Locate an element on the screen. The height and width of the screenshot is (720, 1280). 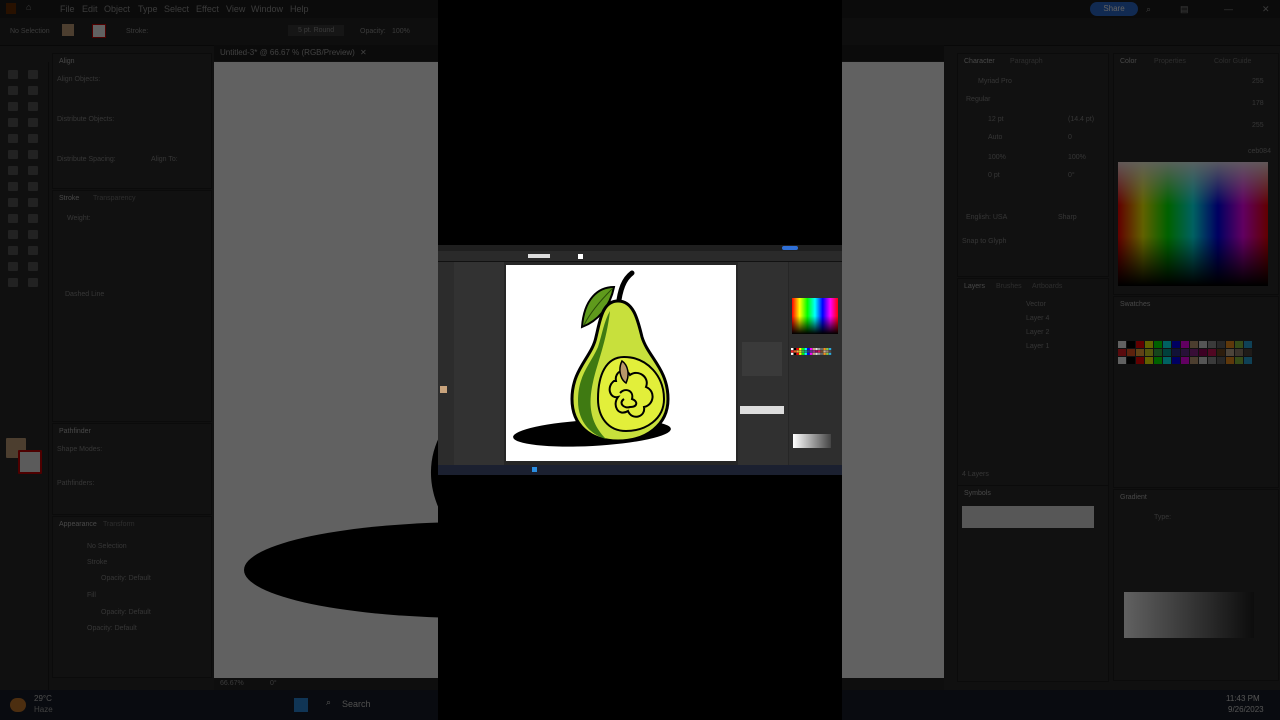
language-dropdown: English: USA is located at coordinates (986, 217).